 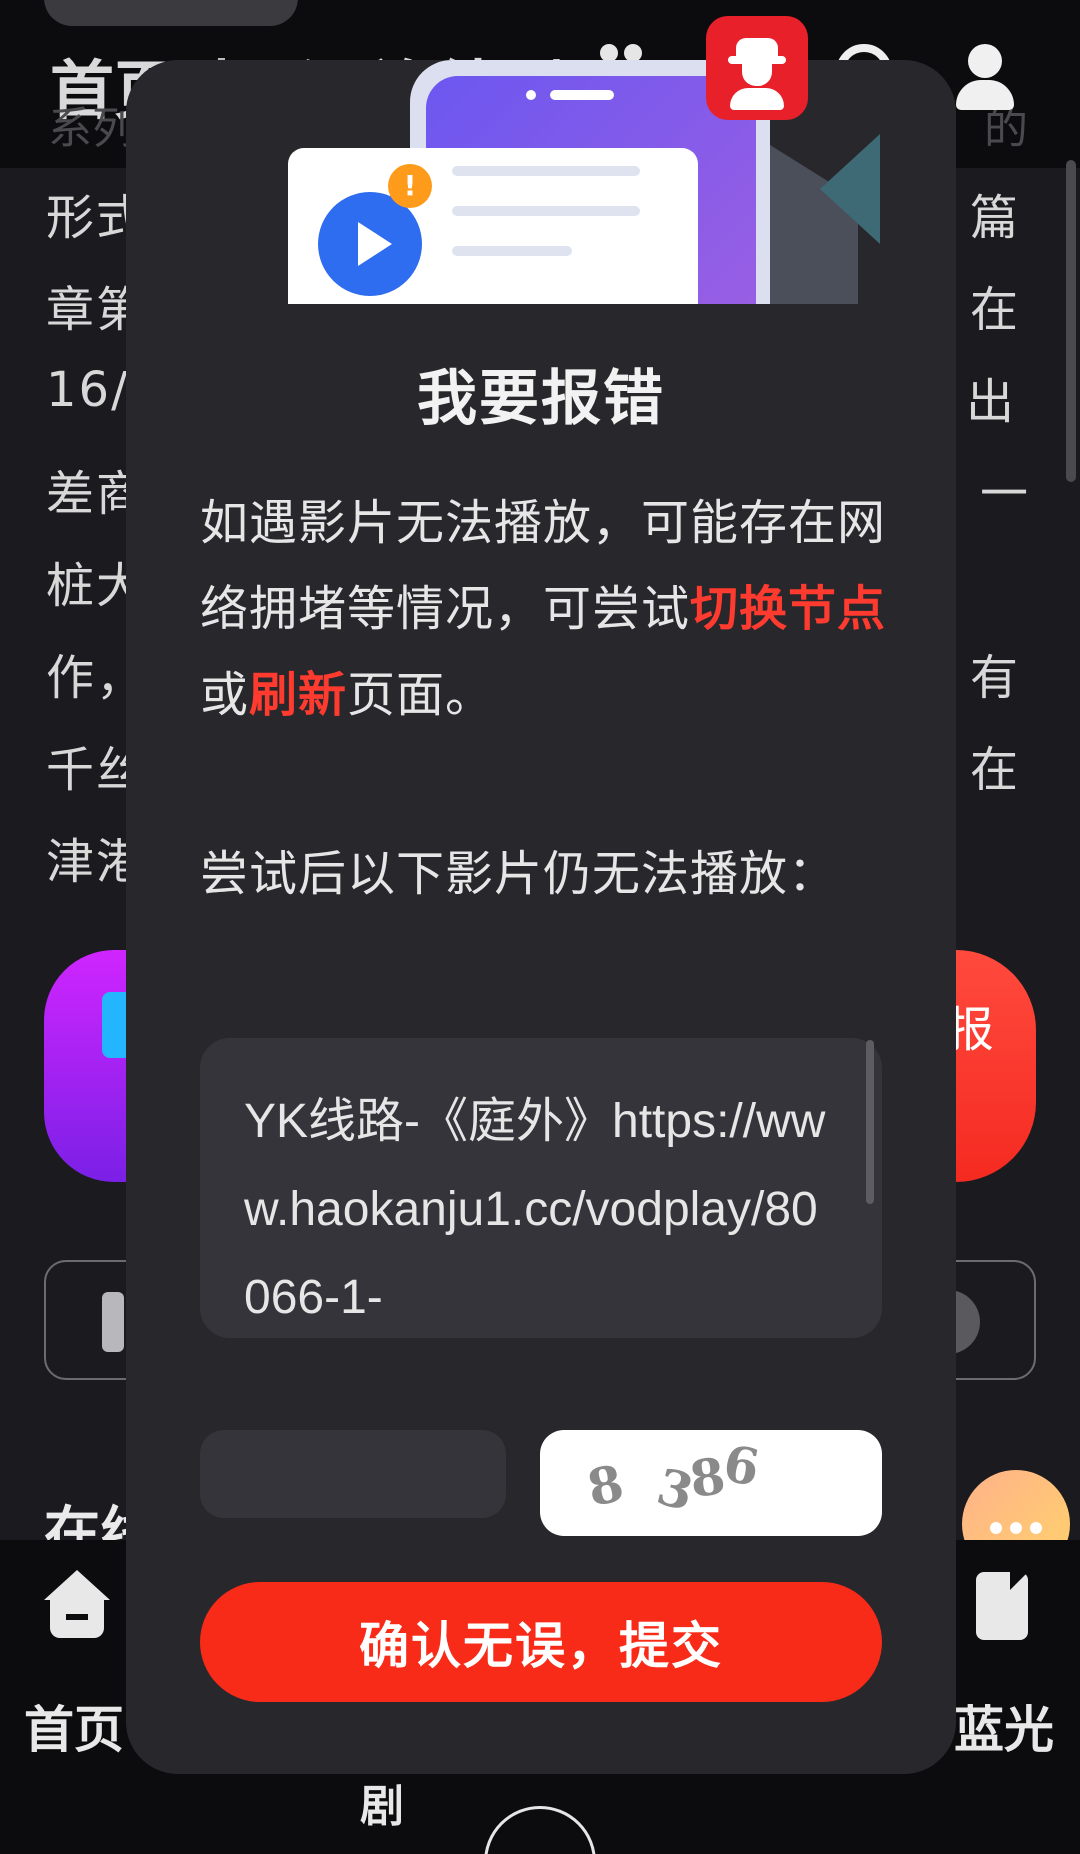 What do you see at coordinates (421, 695) in the screenshot?
I see `desc-text: 页面。` at bounding box center [421, 695].